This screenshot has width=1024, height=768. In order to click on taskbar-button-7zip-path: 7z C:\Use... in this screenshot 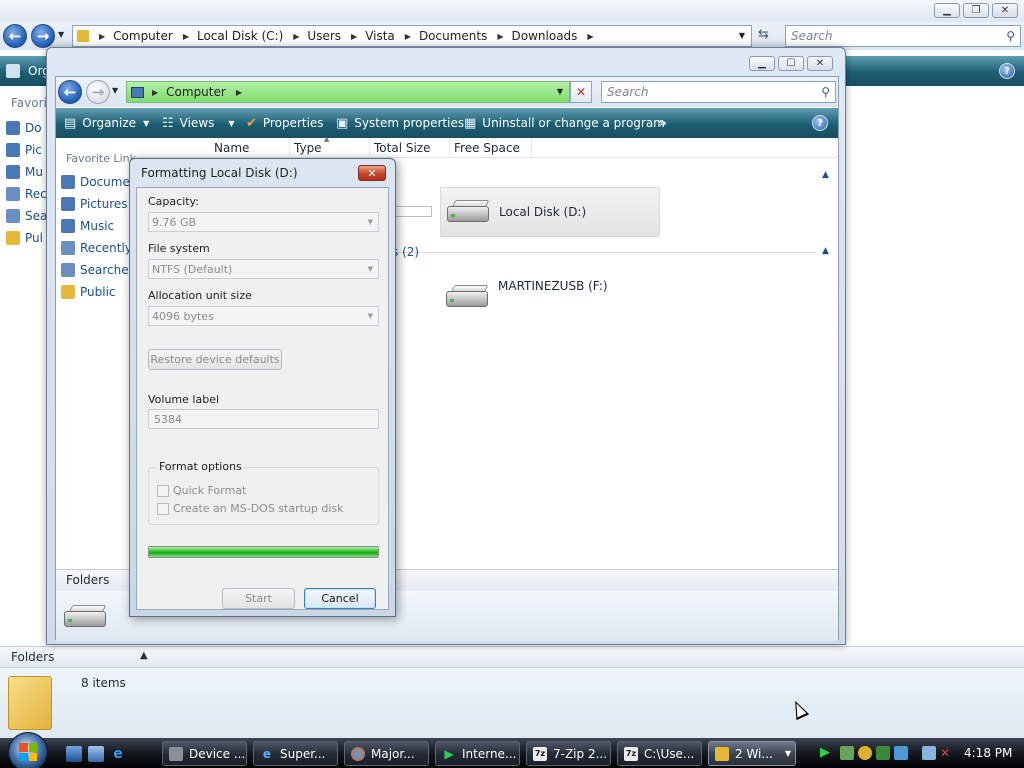, I will do `click(659, 753)`.